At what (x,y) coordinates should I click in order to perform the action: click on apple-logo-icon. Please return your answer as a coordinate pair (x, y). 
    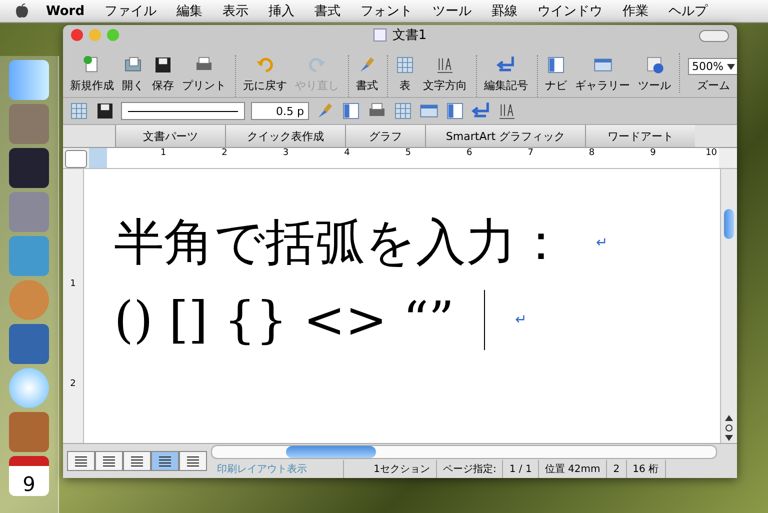
    Looking at the image, I should click on (22, 11).